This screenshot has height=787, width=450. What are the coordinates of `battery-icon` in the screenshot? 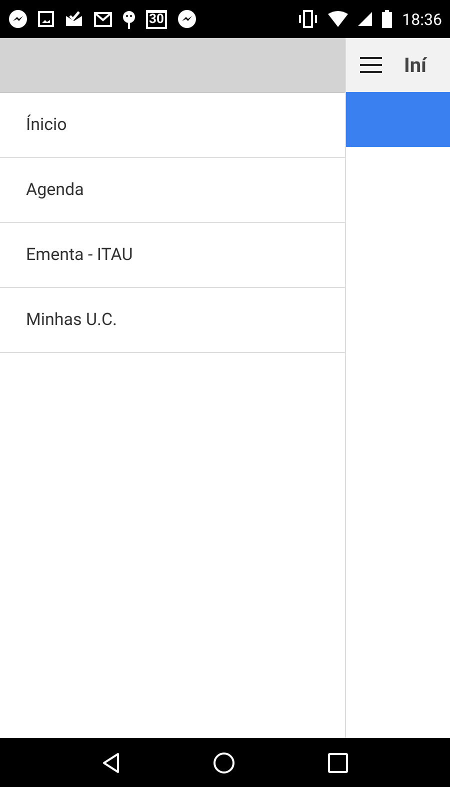 It's located at (387, 19).